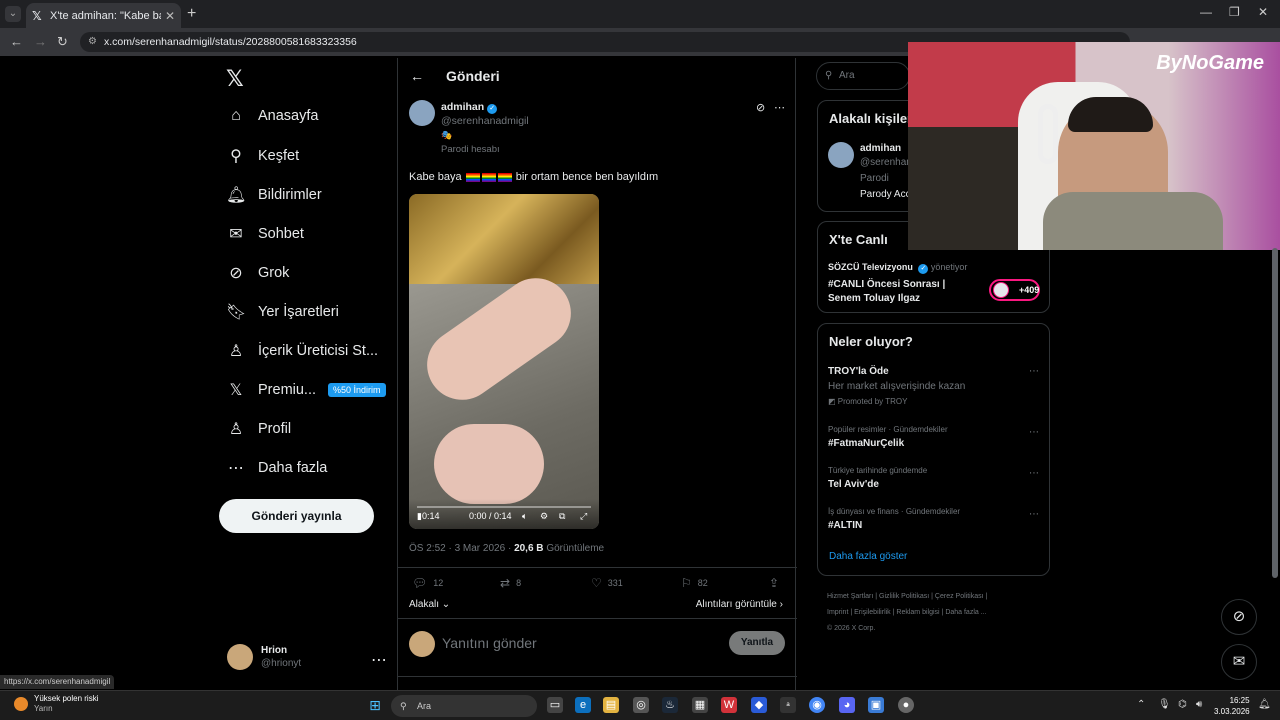  What do you see at coordinates (276, 468) in the screenshot?
I see `nav-more: ⋯ Daha fazla` at bounding box center [276, 468].